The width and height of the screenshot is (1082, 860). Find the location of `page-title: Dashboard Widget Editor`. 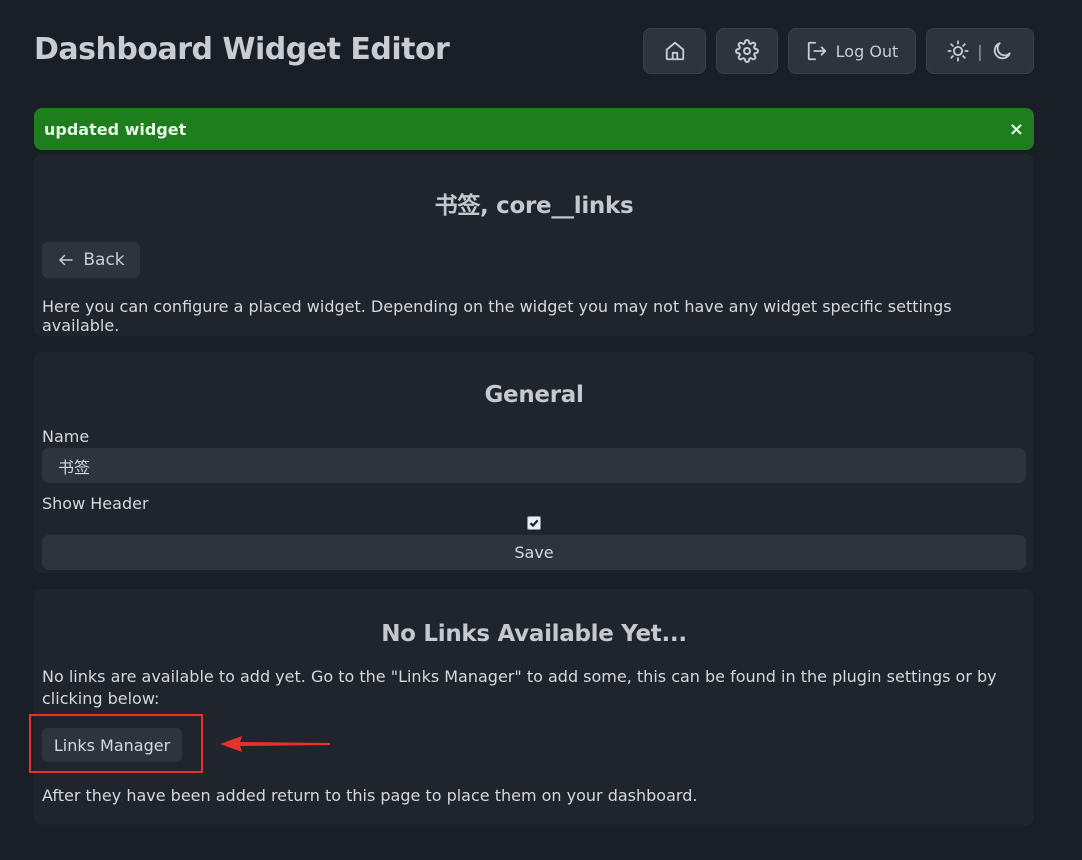

page-title: Dashboard Widget Editor is located at coordinates (242, 49).